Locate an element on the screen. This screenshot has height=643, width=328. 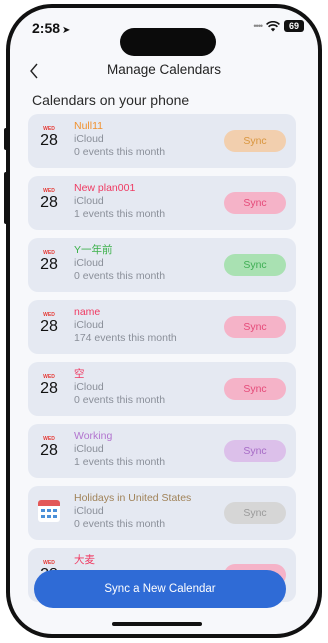
calendar-card: WED 28 空 iCloud 0 events this month Sync is located at coordinates (162, 389).